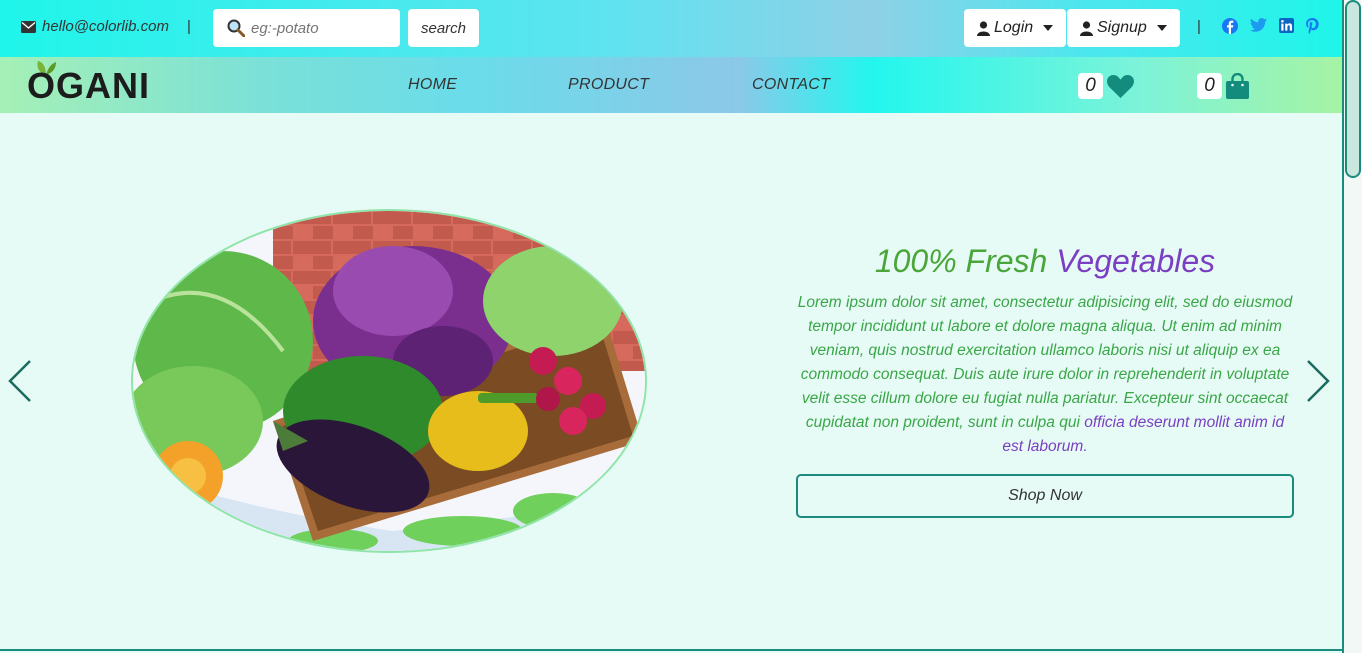 The height and width of the screenshot is (653, 1362). I want to click on envelope-icon, so click(28, 26).